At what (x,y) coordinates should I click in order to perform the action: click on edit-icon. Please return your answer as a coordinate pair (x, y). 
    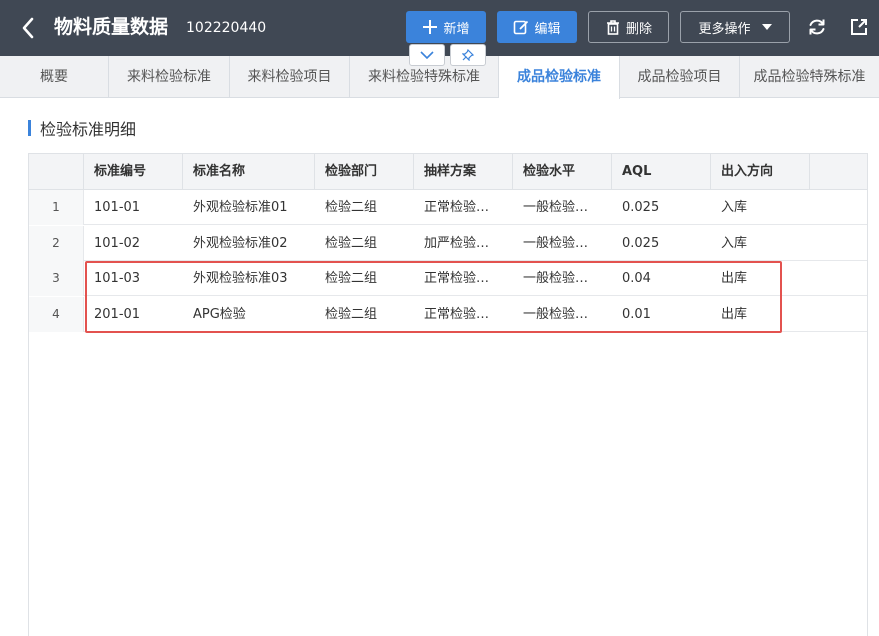
    Looking at the image, I should click on (521, 27).